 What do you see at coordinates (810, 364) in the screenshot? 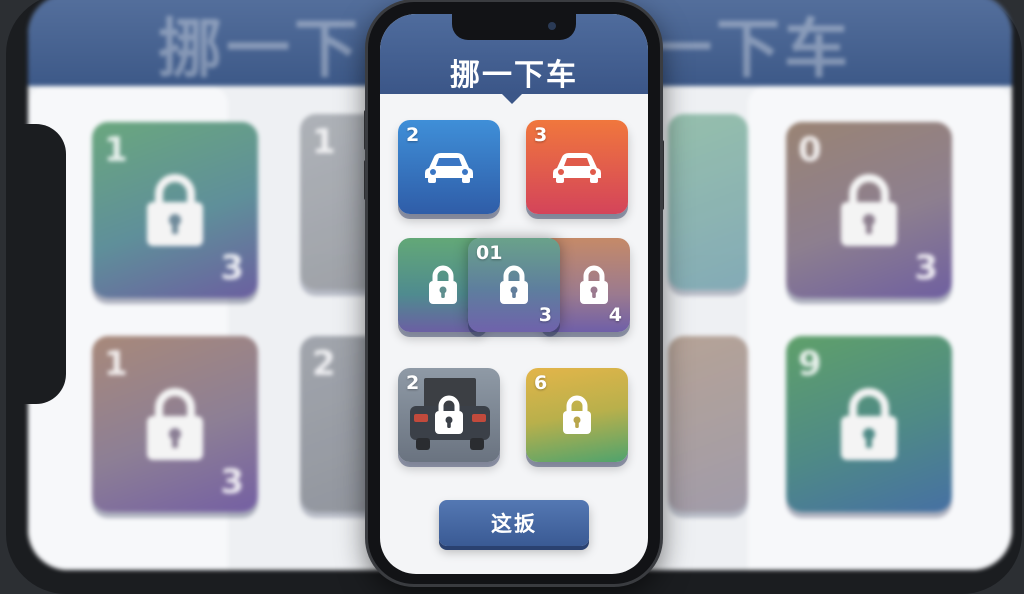
I see `background-tile-number: 9` at bounding box center [810, 364].